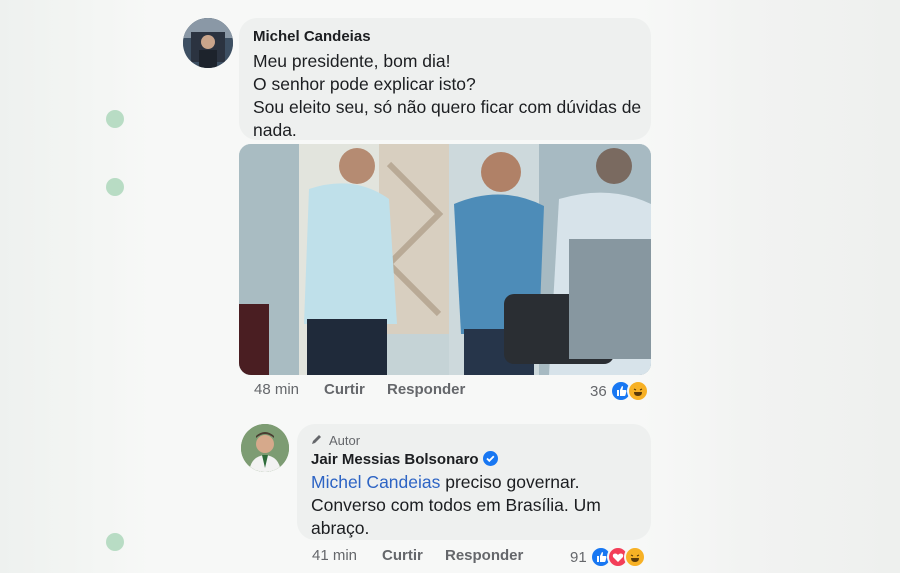 This screenshot has width=900, height=573. What do you see at coordinates (345, 440) in the screenshot?
I see `author-badge-label: Autor` at bounding box center [345, 440].